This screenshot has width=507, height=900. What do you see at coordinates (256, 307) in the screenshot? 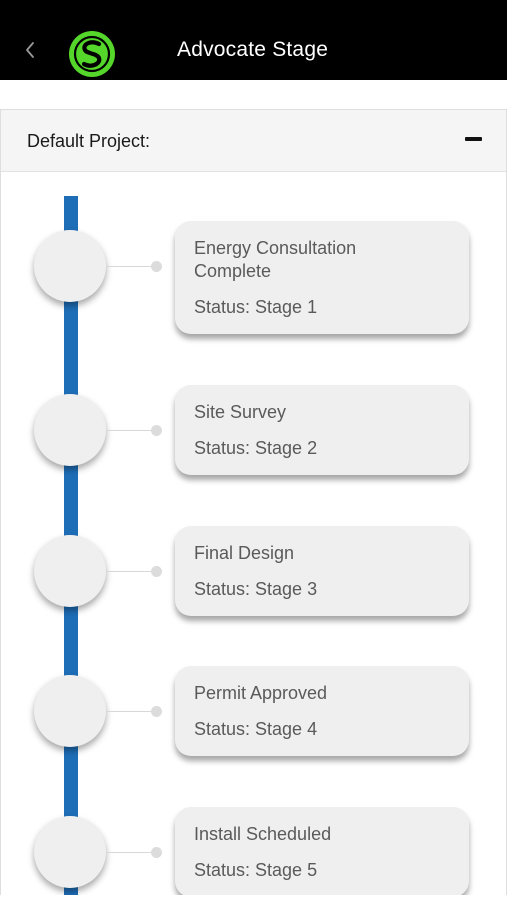
I see `stage-status: Status: Stage 1` at bounding box center [256, 307].